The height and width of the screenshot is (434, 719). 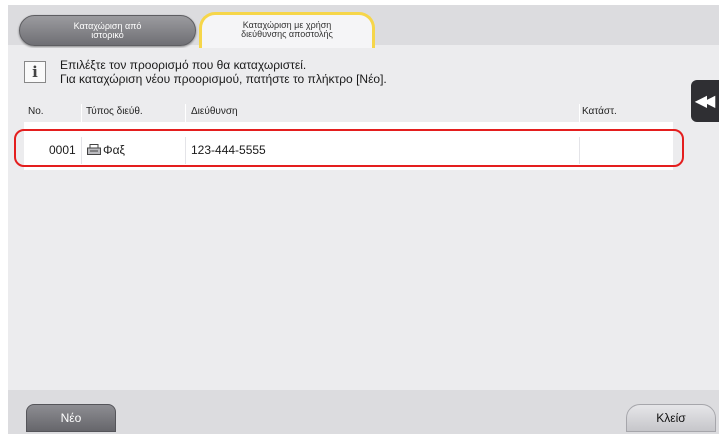 I want to click on column-header-type: Τύπος διεύθ., so click(x=114, y=111).